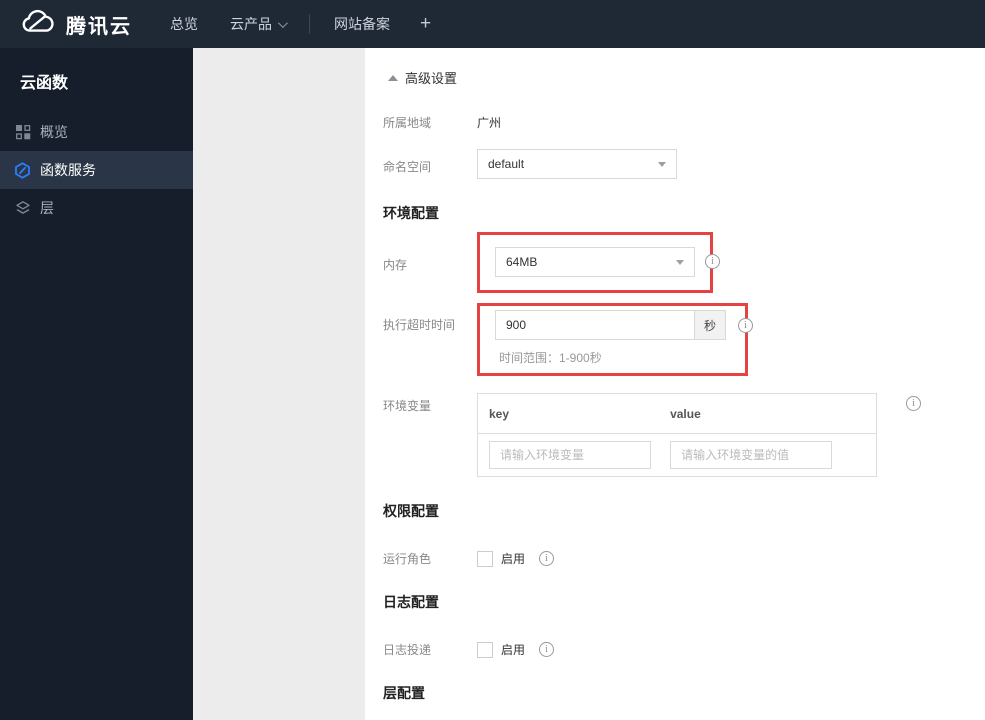 This screenshot has height=720, width=985. What do you see at coordinates (22, 208) in the screenshot?
I see `layers-icon` at bounding box center [22, 208].